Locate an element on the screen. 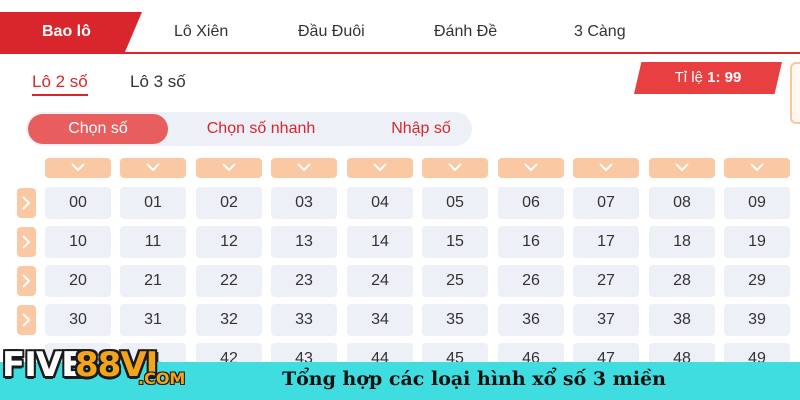  number-cell: 32 is located at coordinates (229, 320).